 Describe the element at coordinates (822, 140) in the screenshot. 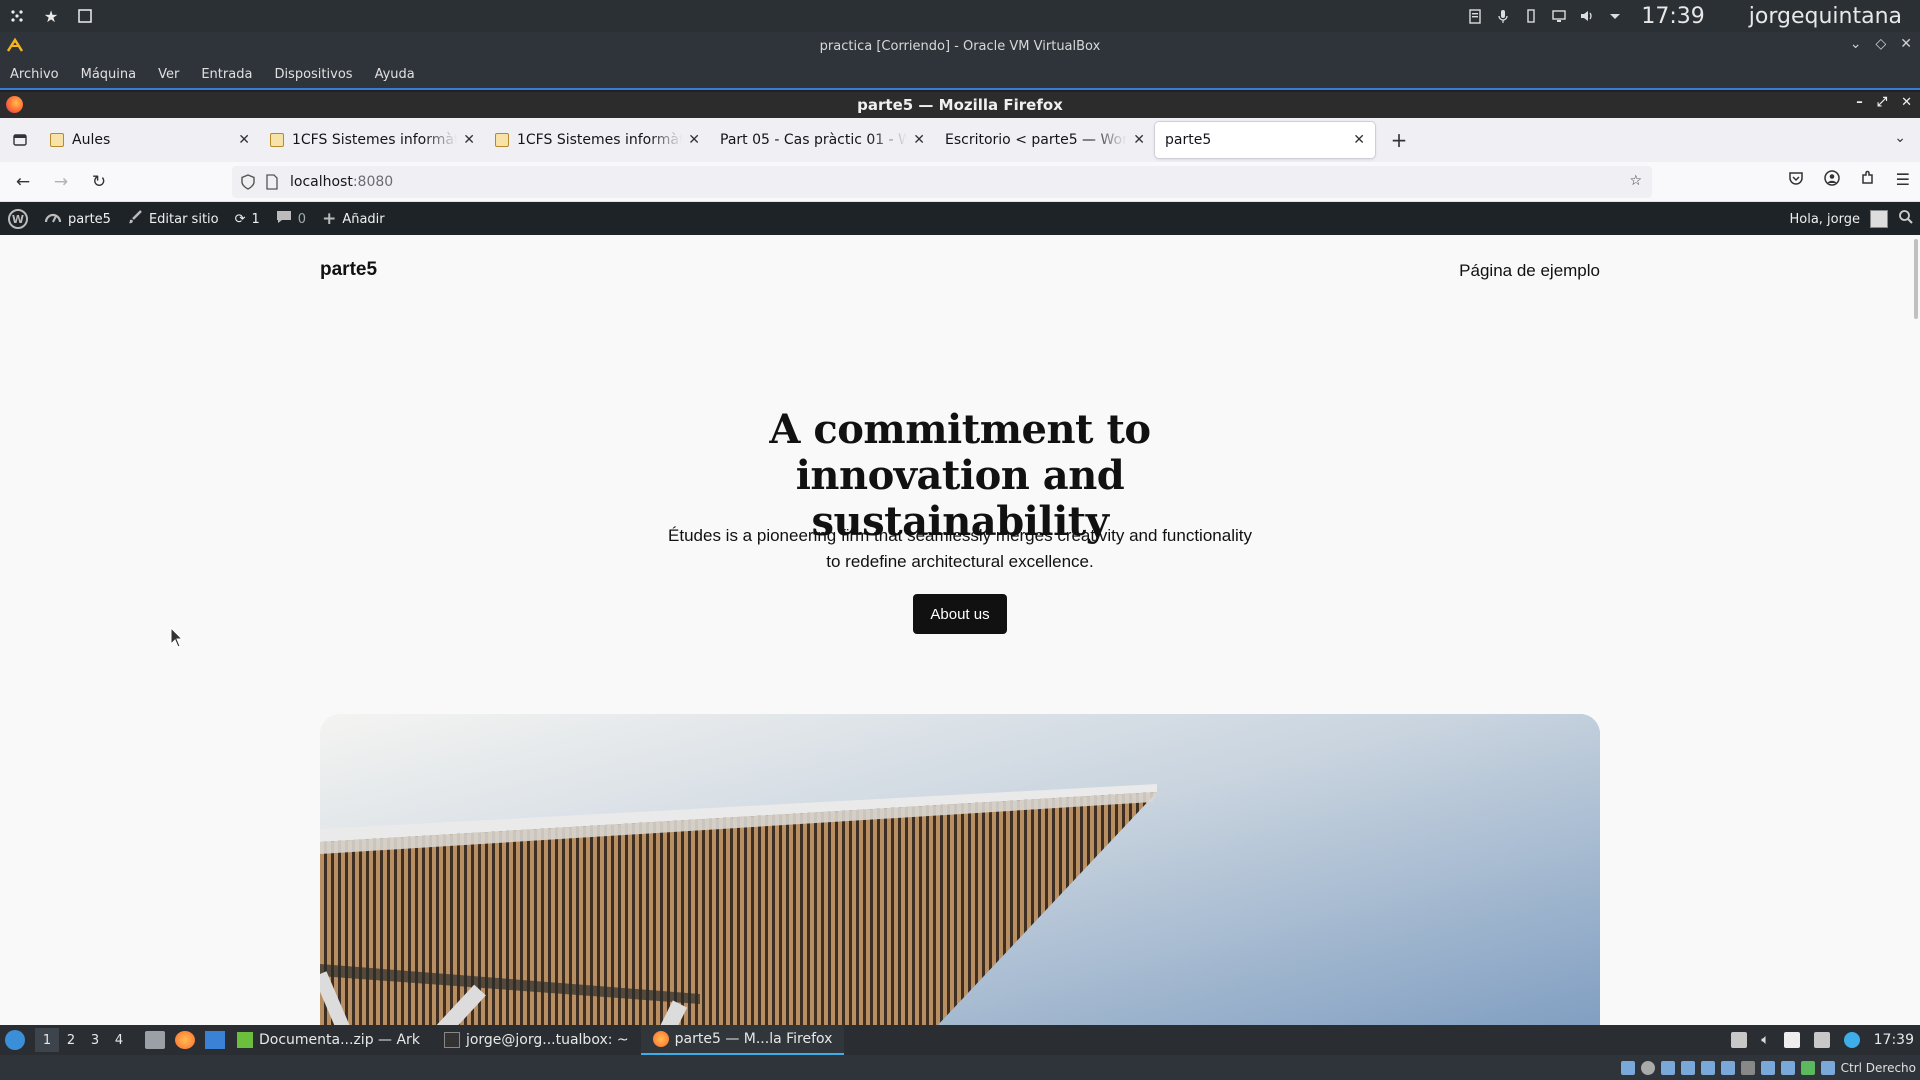

I see `tab-part05: Part 05 - Cas pràctic 01 - WordPress ✕` at that location.